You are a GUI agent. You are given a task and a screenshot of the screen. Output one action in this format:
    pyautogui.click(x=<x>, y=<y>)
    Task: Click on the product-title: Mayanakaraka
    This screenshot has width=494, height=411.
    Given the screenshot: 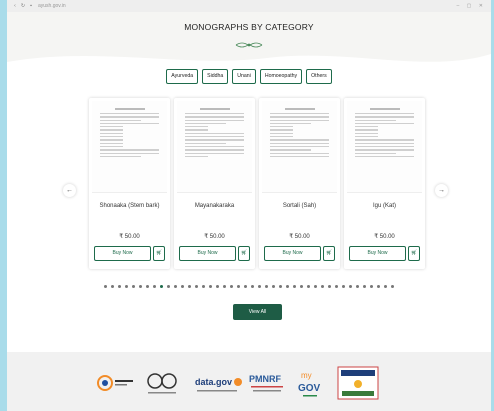 What is the action you would take?
    pyautogui.click(x=214, y=206)
    